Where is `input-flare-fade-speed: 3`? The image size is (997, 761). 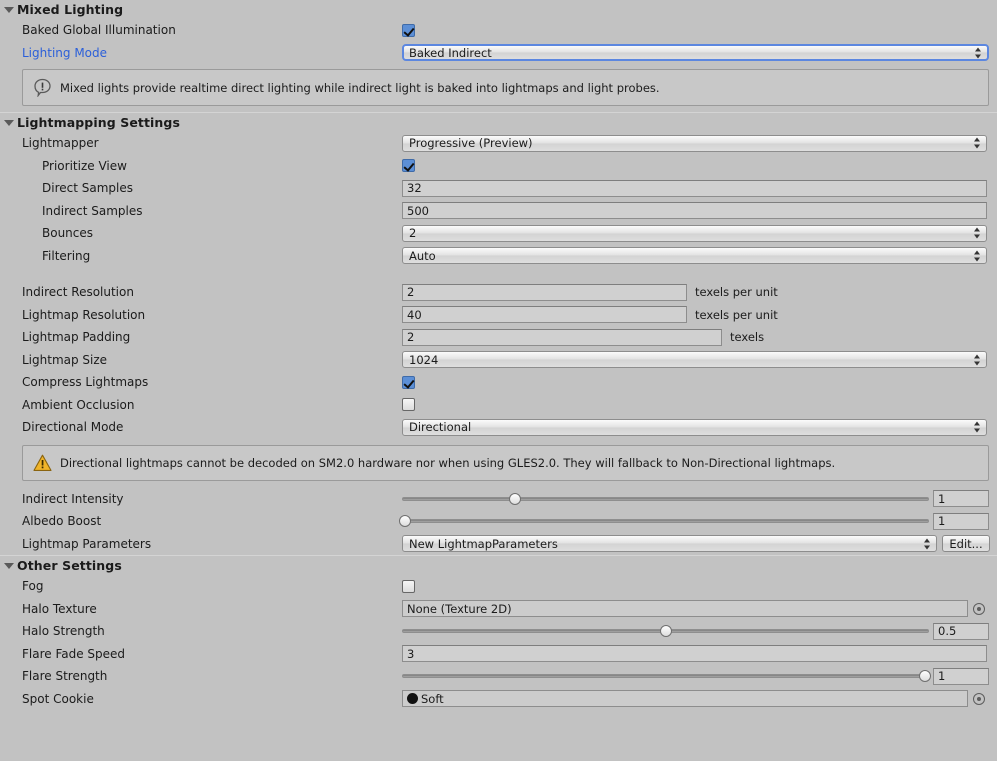 input-flare-fade-speed: 3 is located at coordinates (694, 654).